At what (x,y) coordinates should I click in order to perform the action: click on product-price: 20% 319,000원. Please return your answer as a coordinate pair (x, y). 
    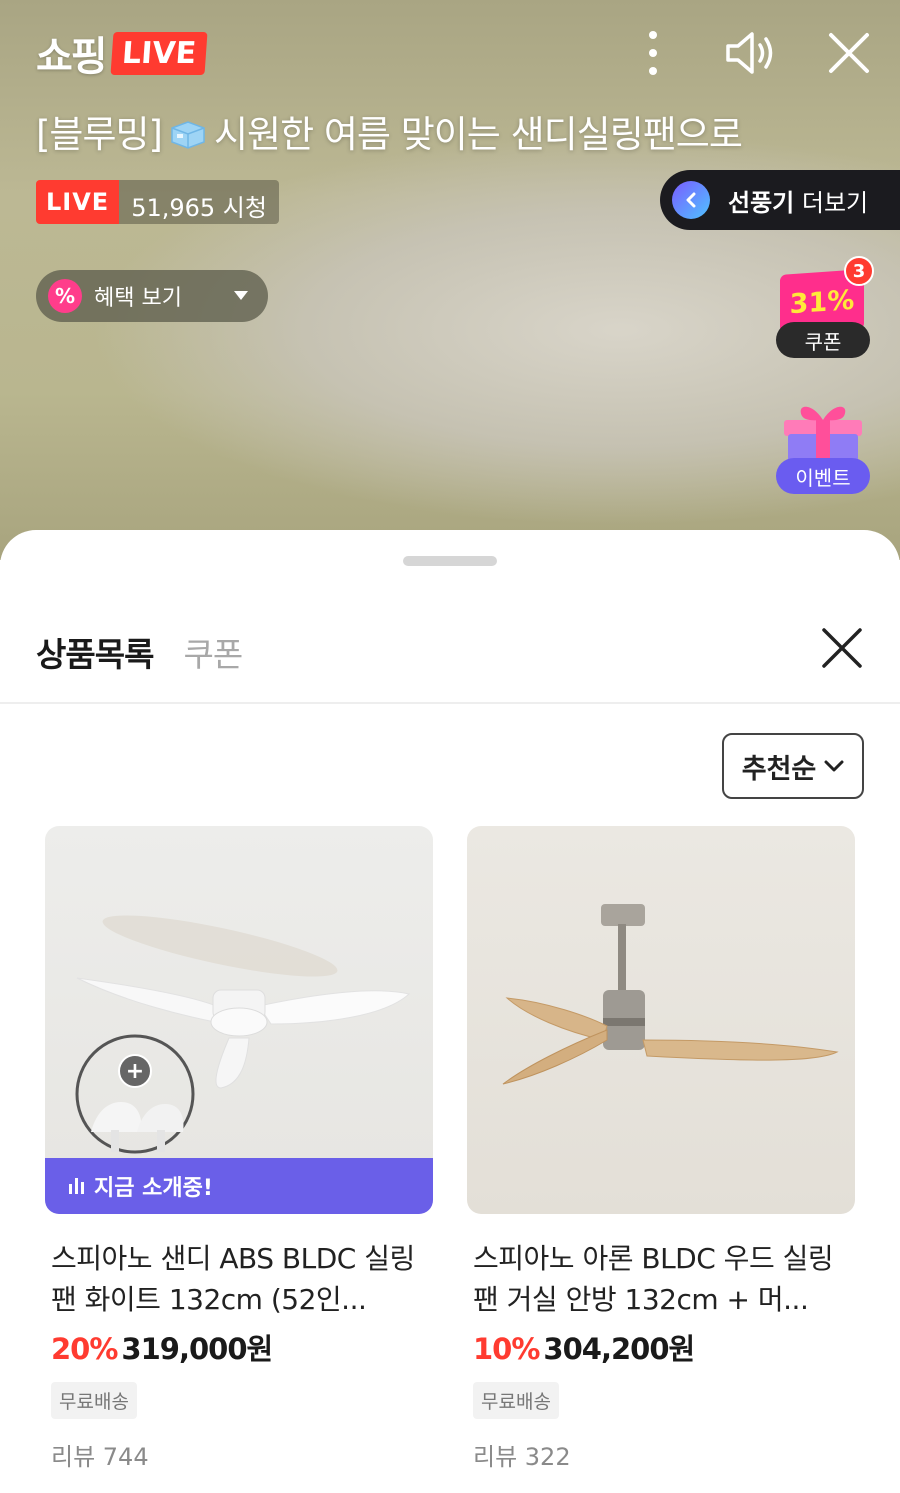
    Looking at the image, I should click on (239, 1347).